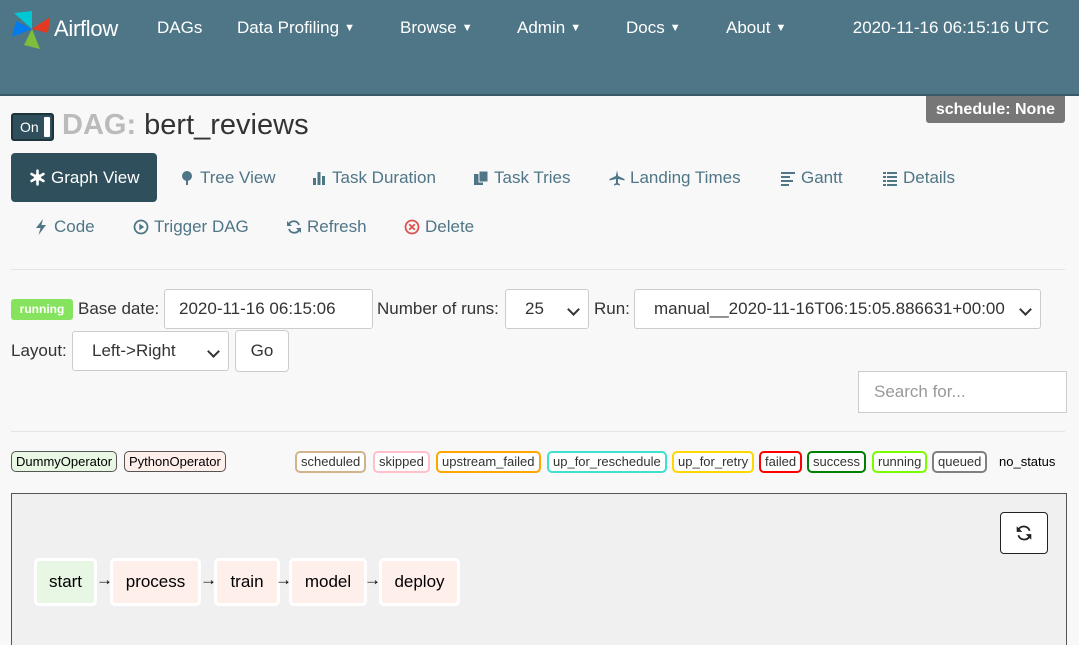 The width and height of the screenshot is (1079, 645). What do you see at coordinates (532, 177) in the screenshot?
I see `tab-task-tries-label: Task Tries` at bounding box center [532, 177].